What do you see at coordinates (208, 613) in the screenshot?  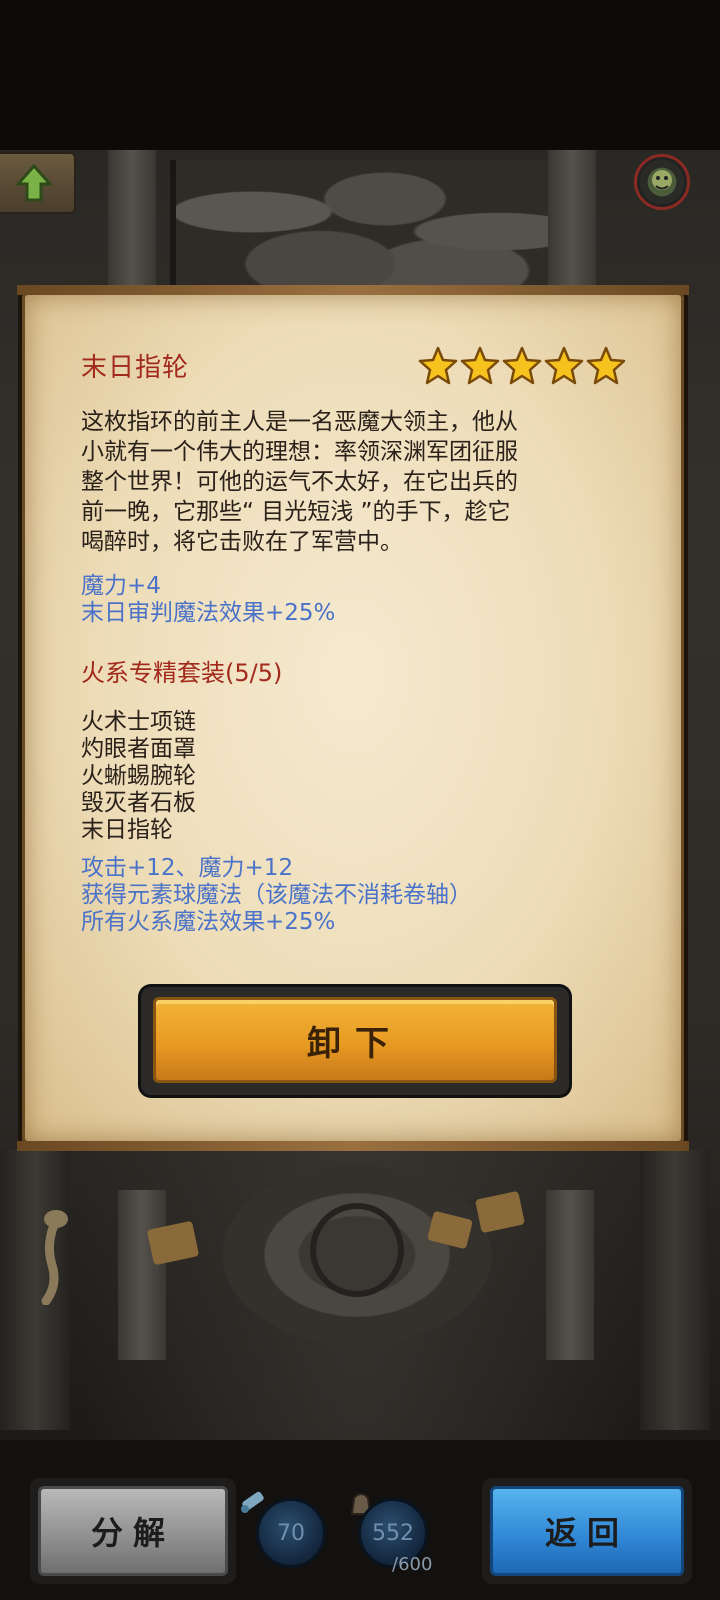 I see `stat-line: 末日审判魔法效果+25%` at bounding box center [208, 613].